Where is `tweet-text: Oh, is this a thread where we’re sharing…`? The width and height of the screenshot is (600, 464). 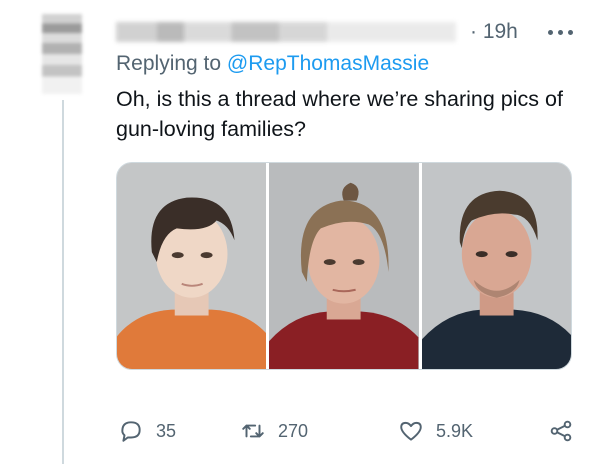
tweet-text: Oh, is this a thread where we’re sharing… is located at coordinates (339, 114).